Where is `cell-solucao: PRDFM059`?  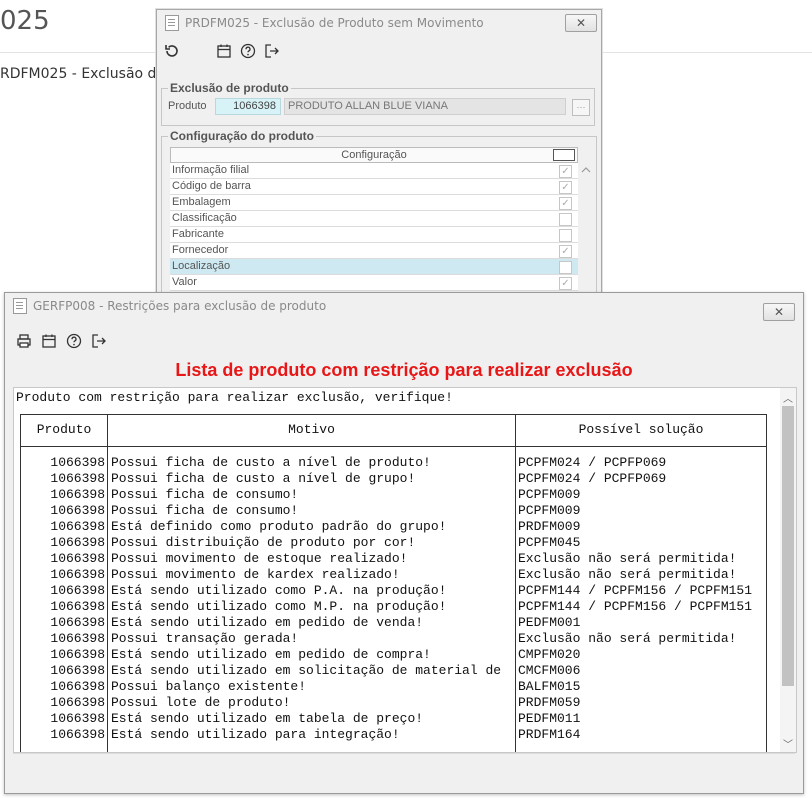
cell-solucao: PRDFM059 is located at coordinates (549, 702).